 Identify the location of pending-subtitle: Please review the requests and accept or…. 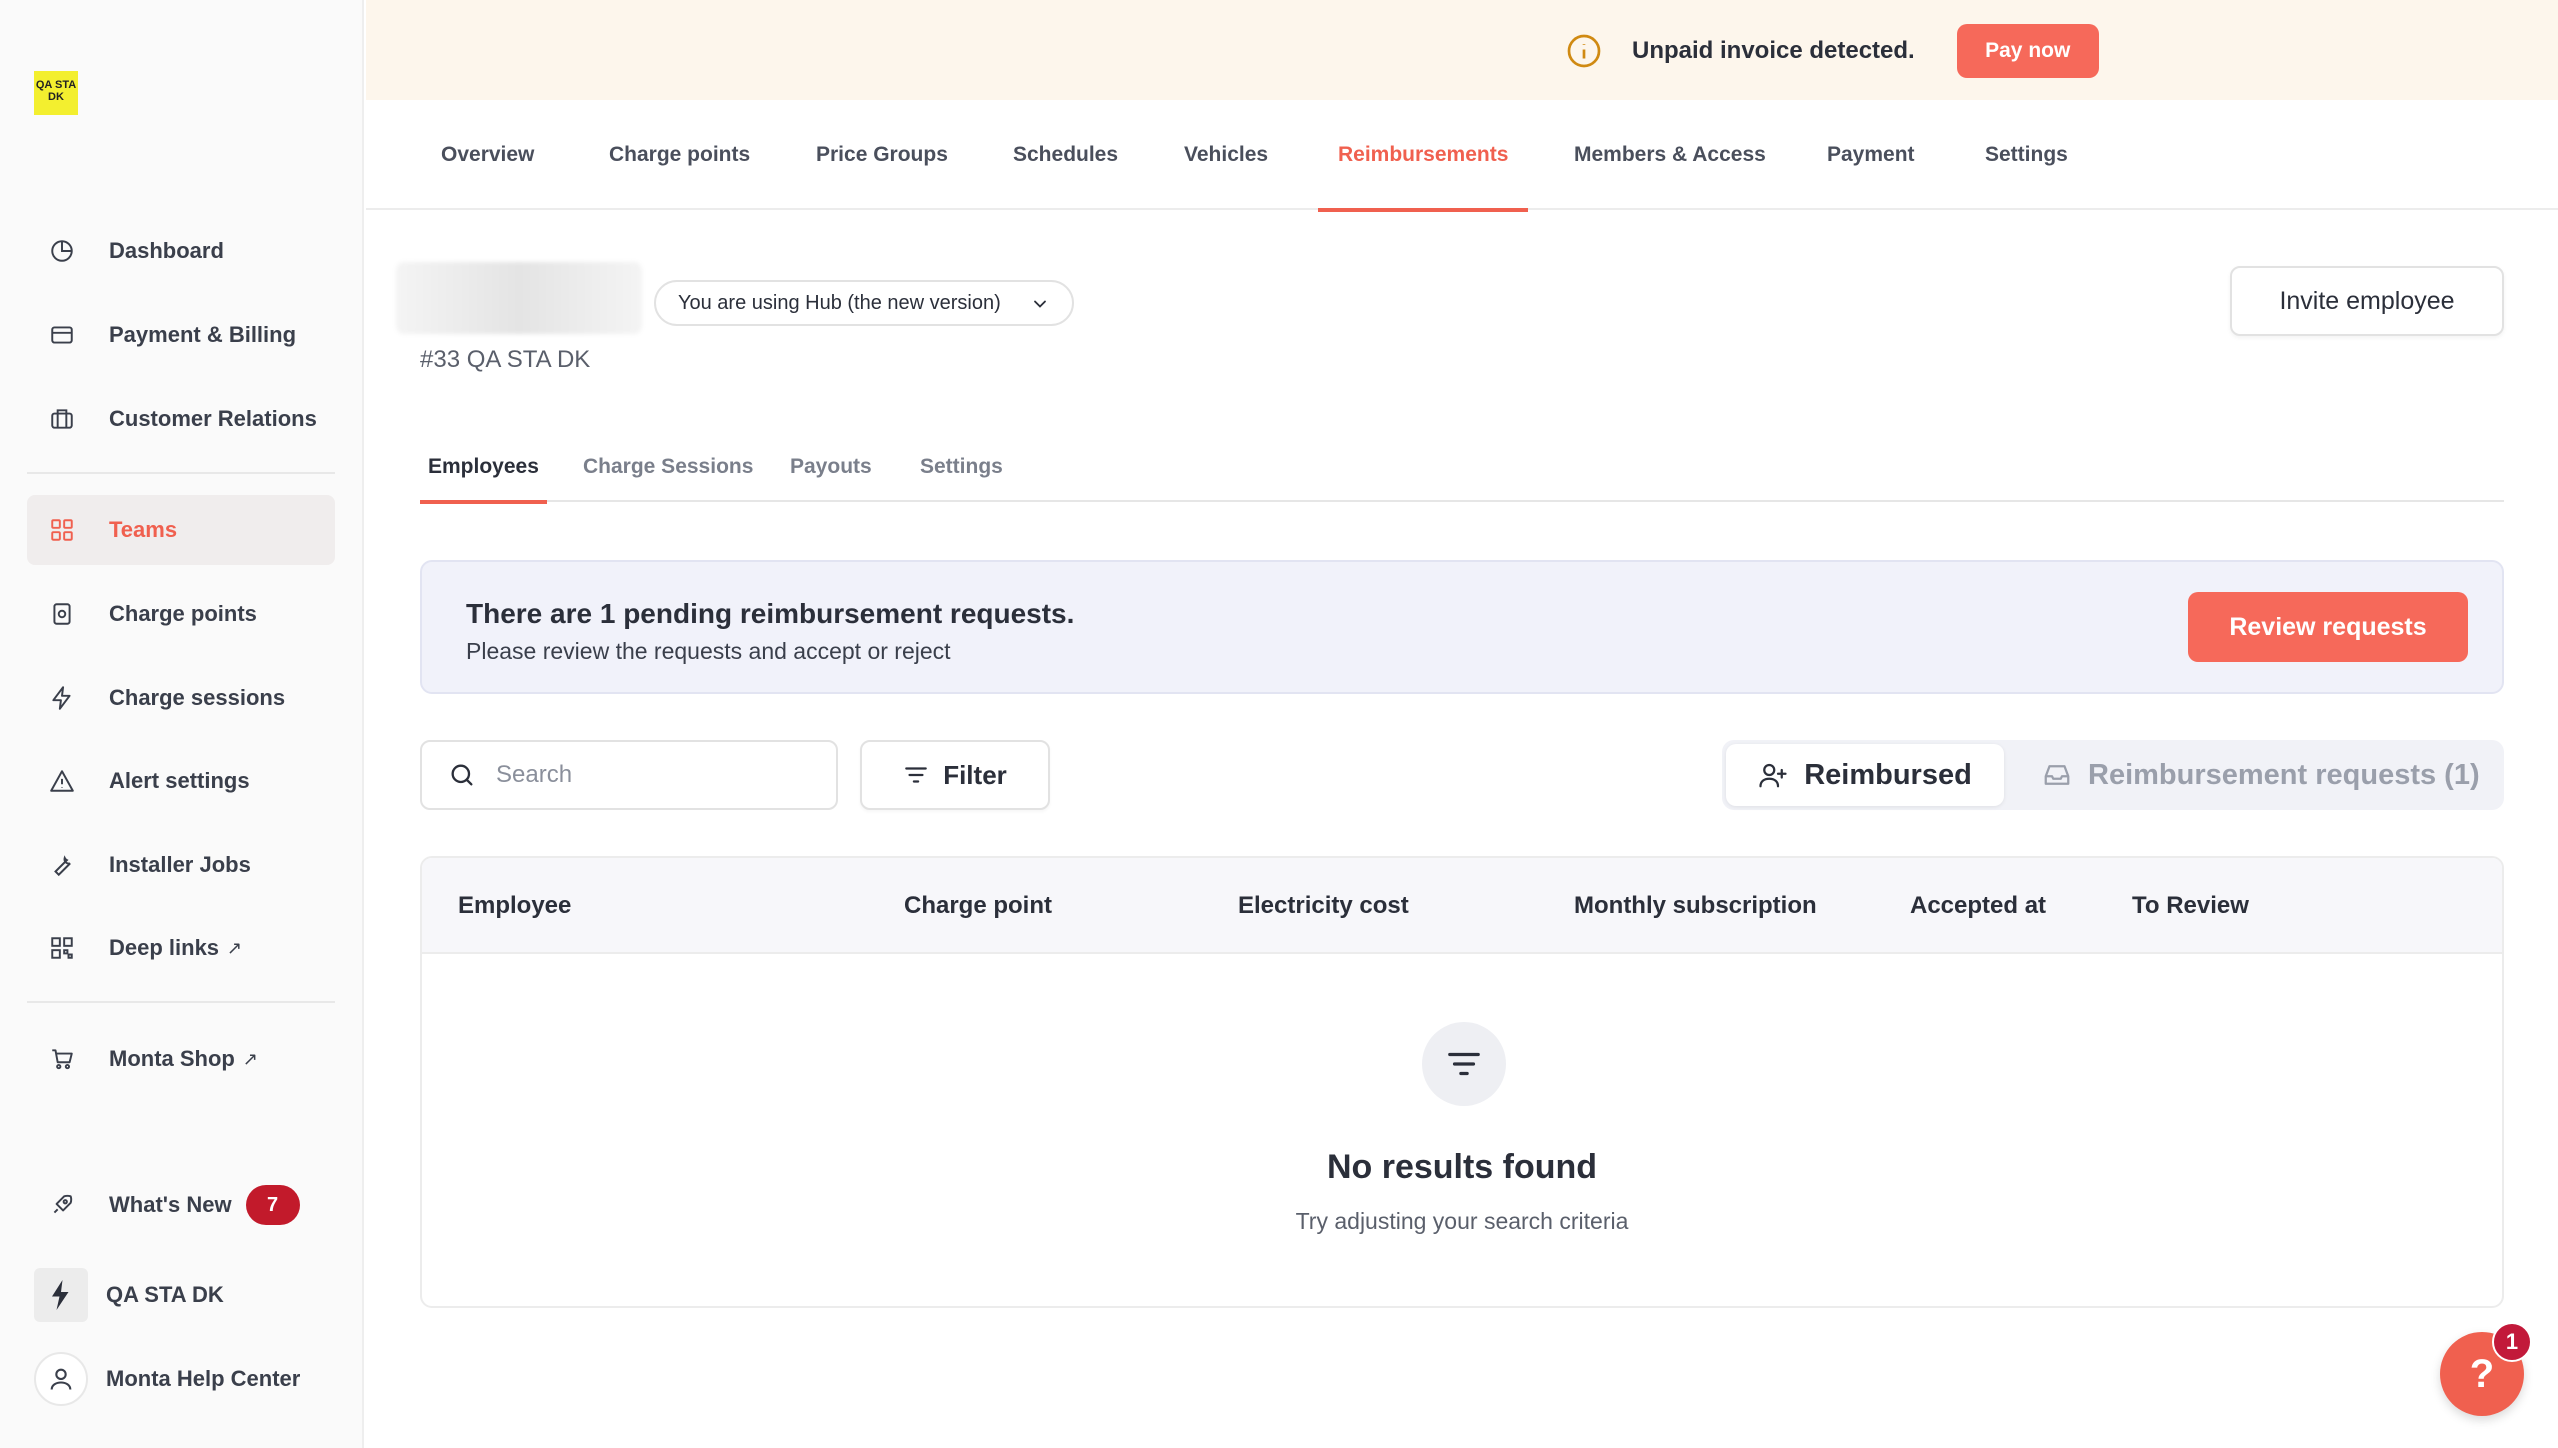
(708, 651).